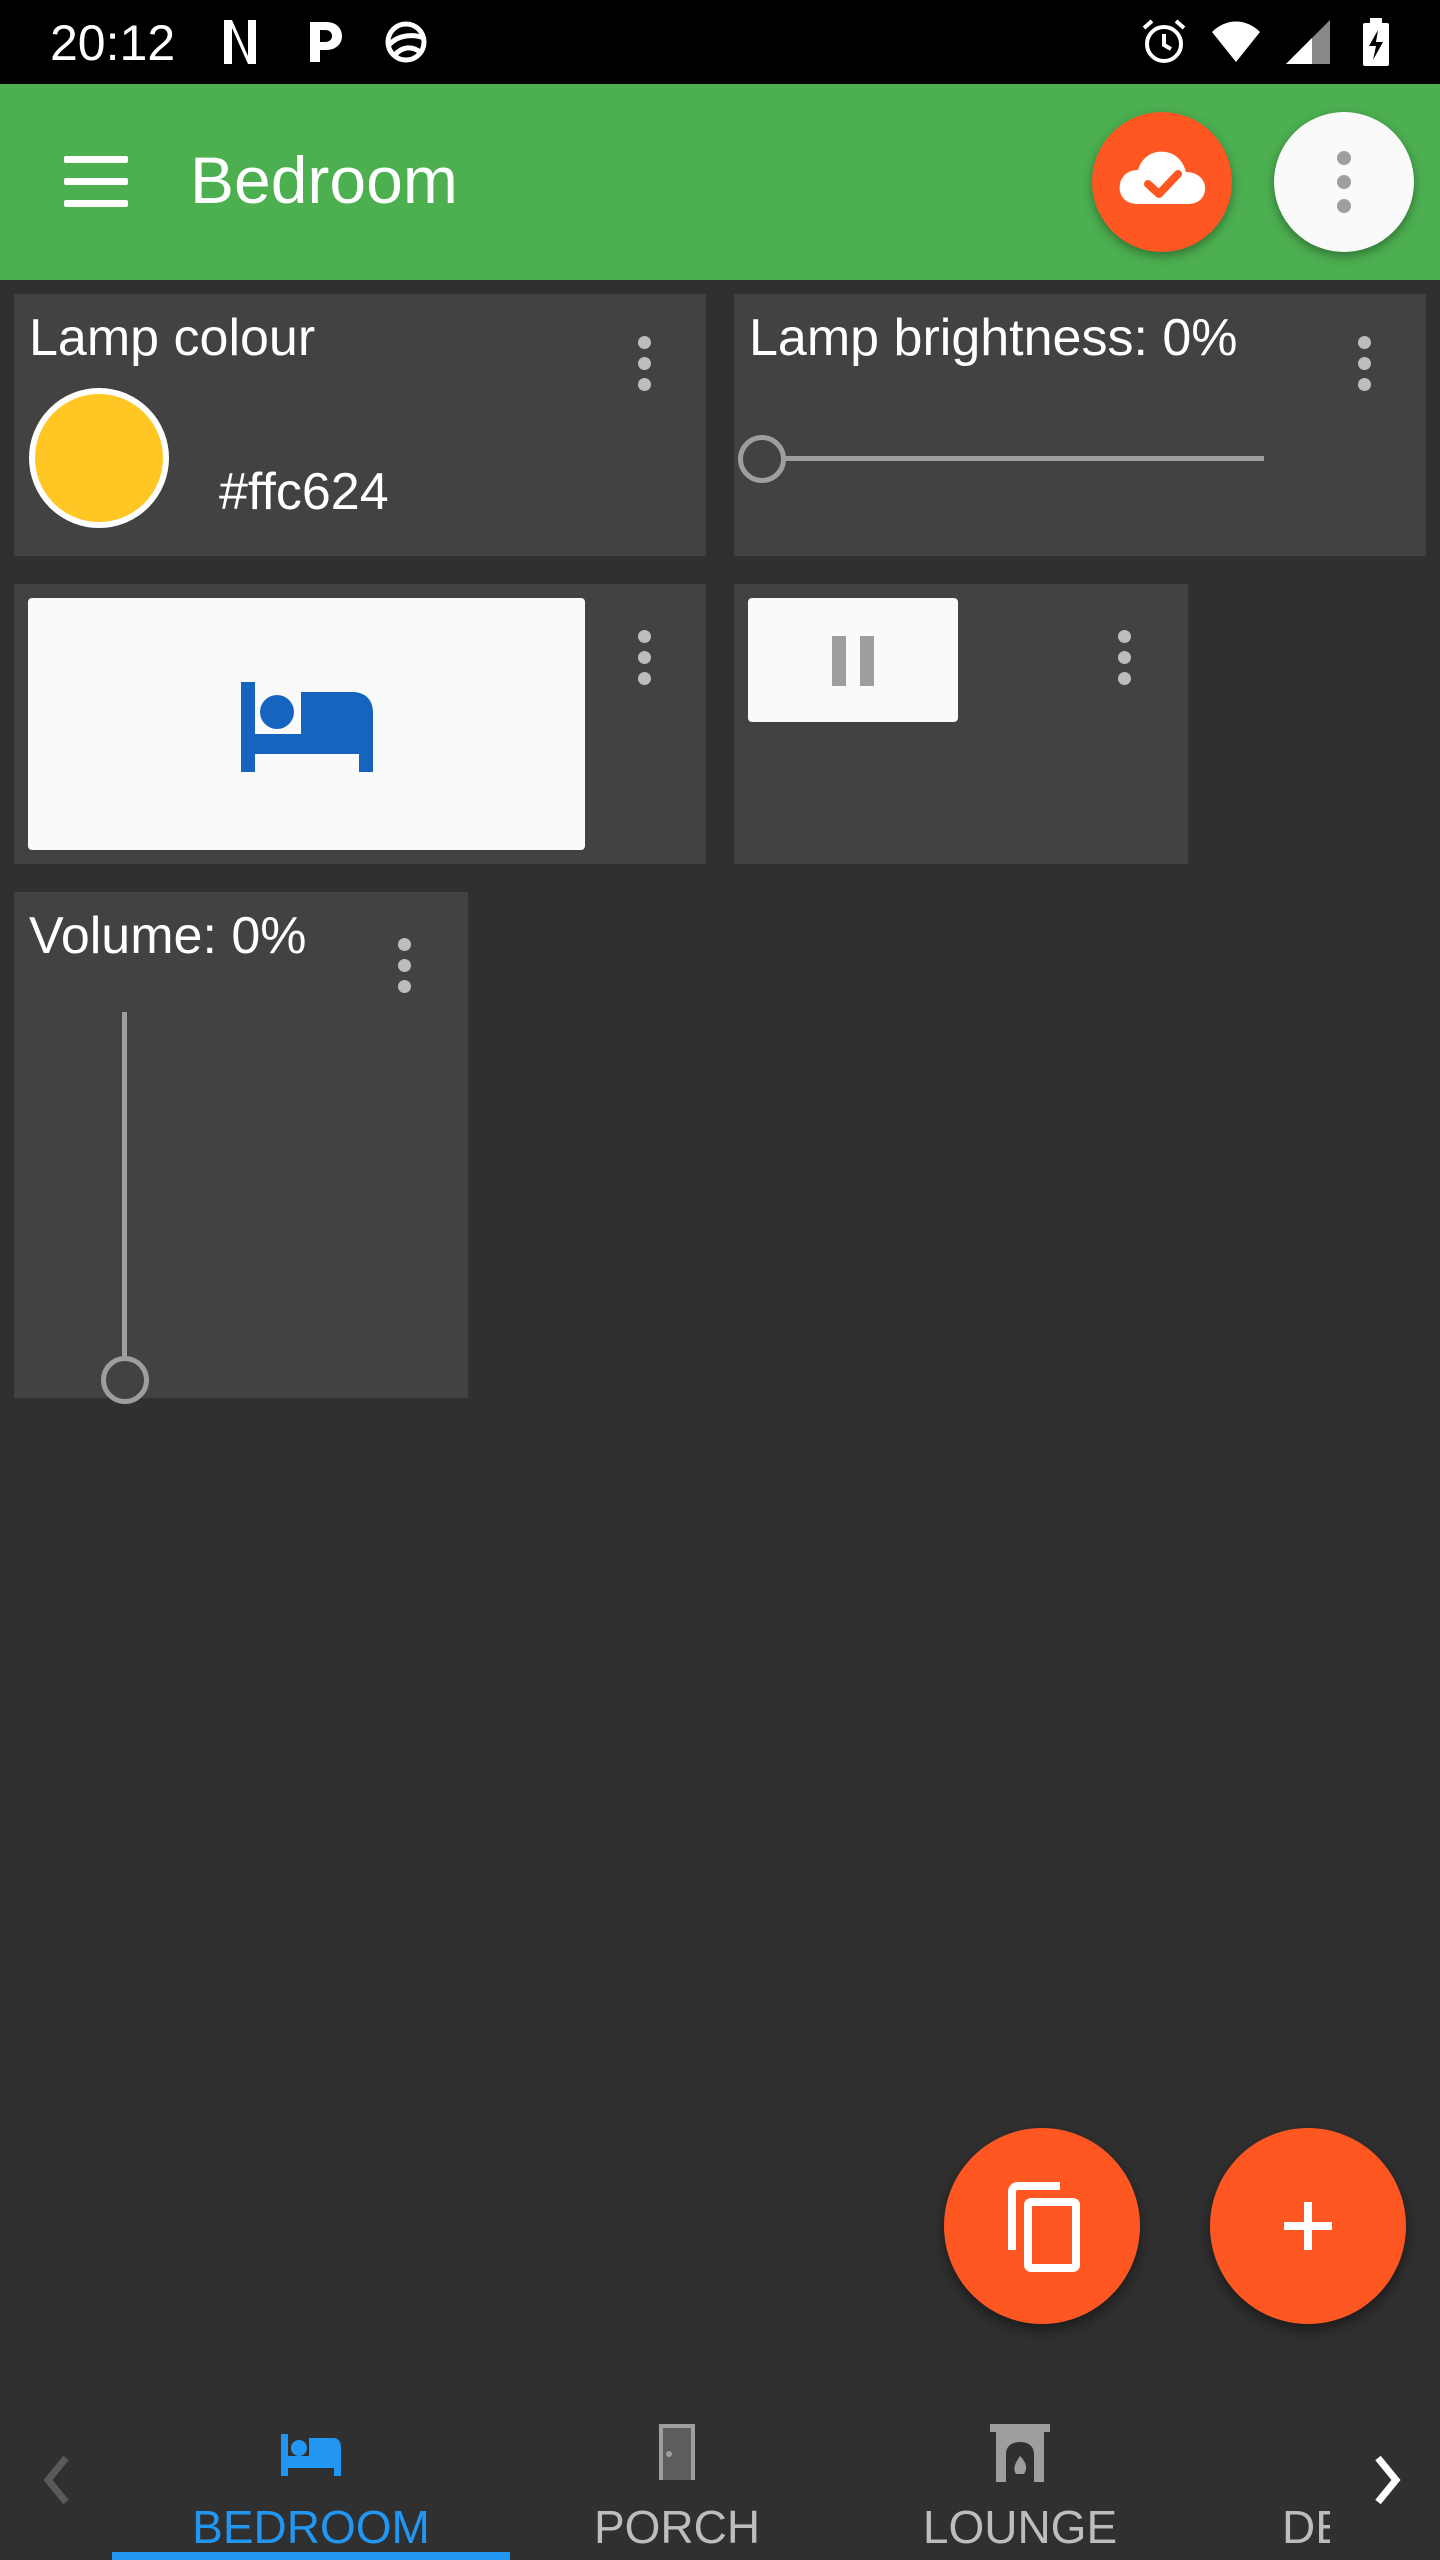  Describe the element at coordinates (240, 42) in the screenshot. I see `netflix-icon` at that location.